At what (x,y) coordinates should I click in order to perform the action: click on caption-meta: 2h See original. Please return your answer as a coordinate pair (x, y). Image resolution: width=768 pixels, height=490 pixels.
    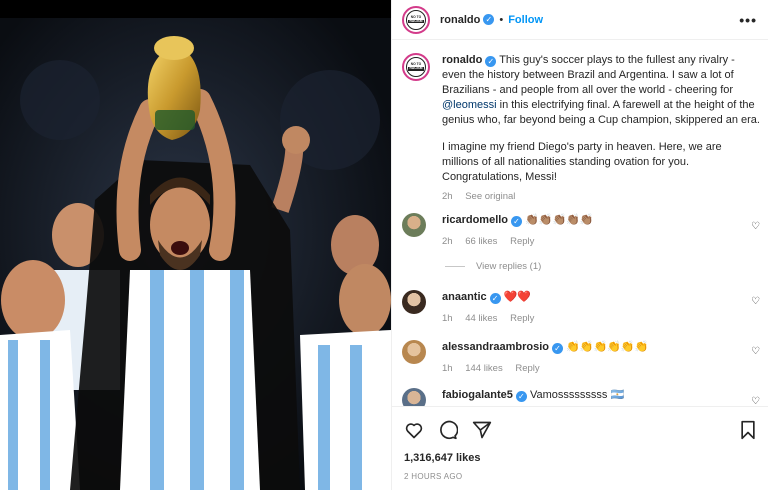
    Looking at the image, I should click on (601, 196).